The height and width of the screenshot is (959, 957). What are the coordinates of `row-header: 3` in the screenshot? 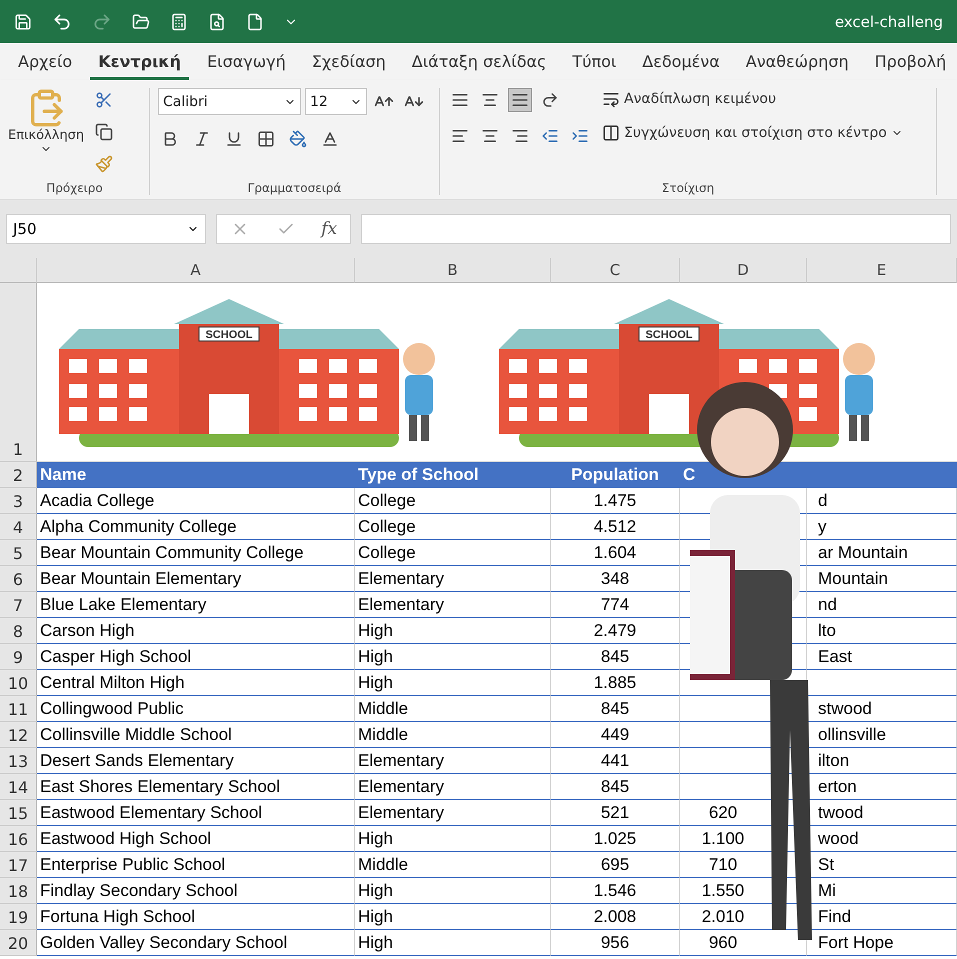 It's located at (18, 501).